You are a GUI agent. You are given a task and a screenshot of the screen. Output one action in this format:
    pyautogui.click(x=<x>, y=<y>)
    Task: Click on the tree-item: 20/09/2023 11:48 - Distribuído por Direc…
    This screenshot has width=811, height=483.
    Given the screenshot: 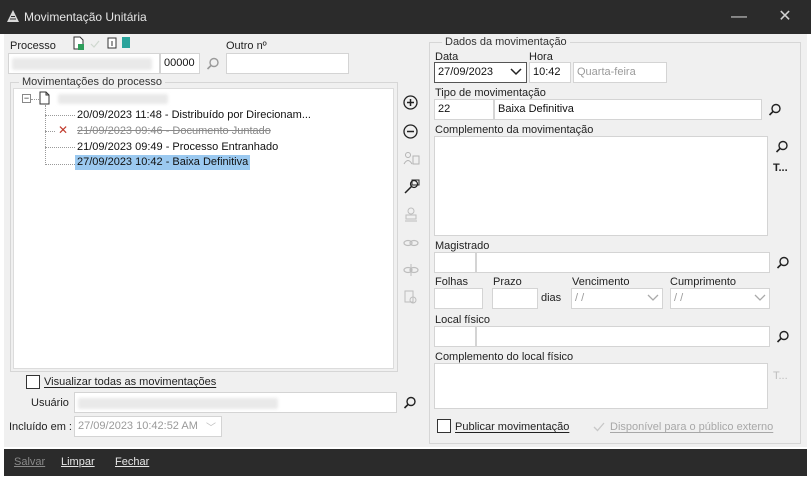 What is the action you would take?
    pyautogui.click(x=194, y=115)
    